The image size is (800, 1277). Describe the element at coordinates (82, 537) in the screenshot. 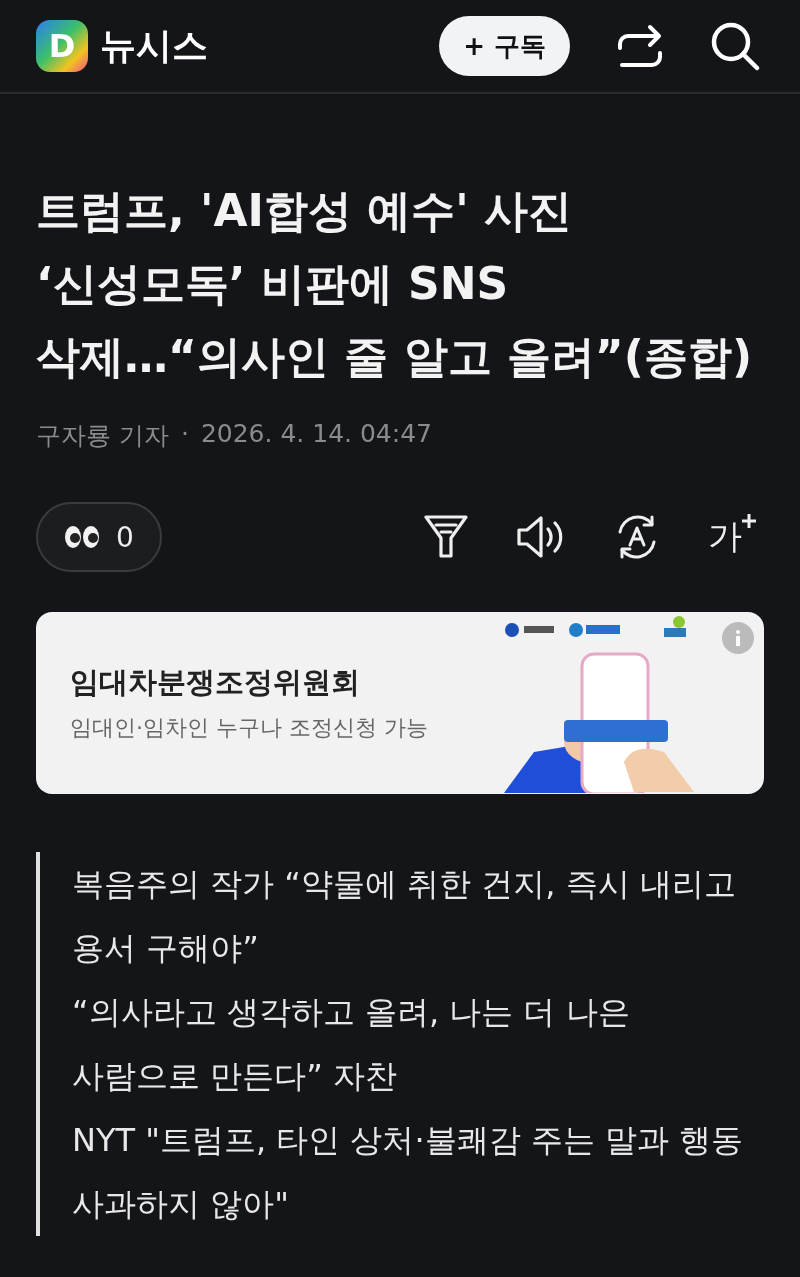

I see `eyes-icon` at that location.